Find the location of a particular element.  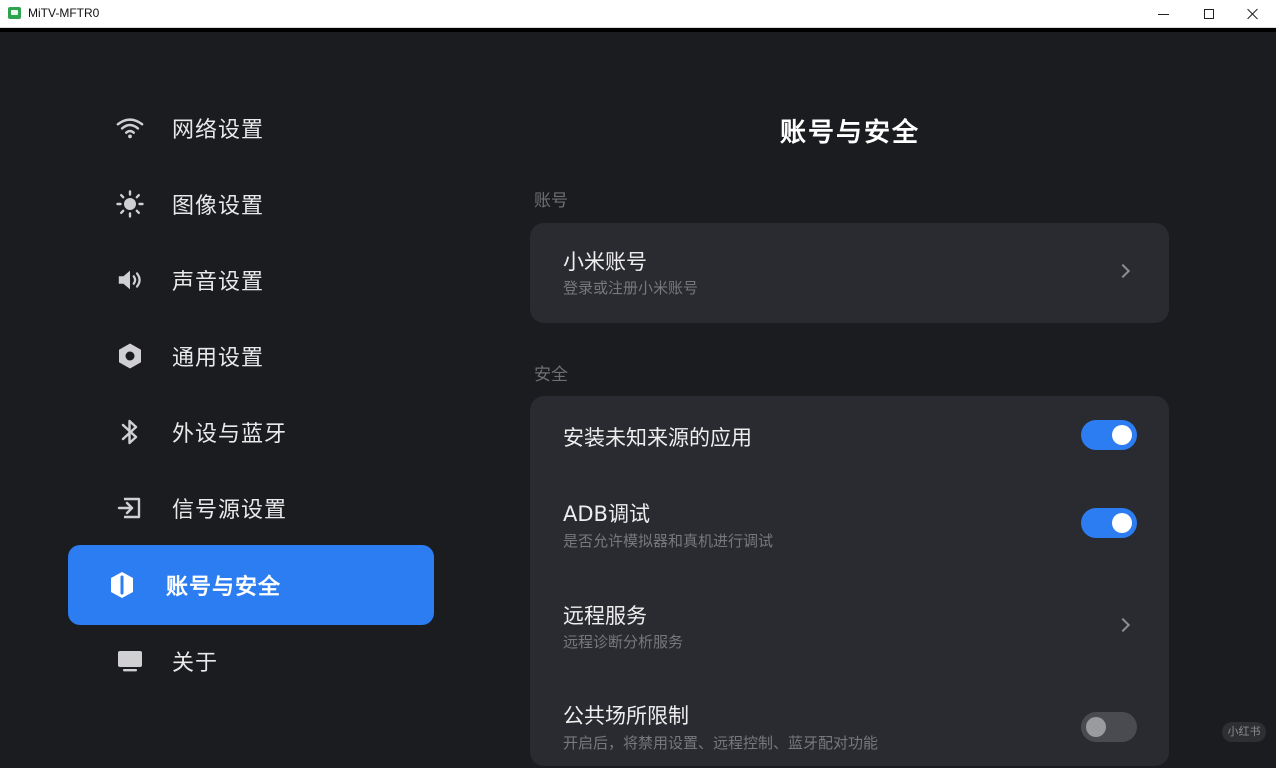

sidebar-item-label: 网络设置 is located at coordinates (218, 130).